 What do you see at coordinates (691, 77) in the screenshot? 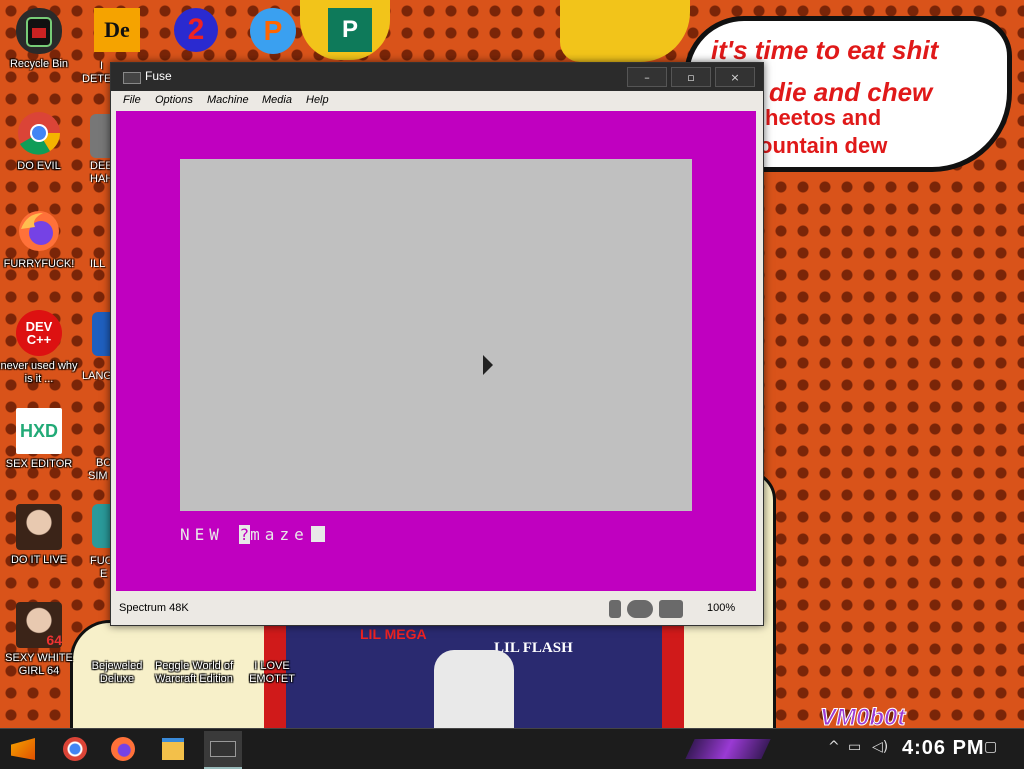
I see `maximize-button: ▫` at bounding box center [691, 77].